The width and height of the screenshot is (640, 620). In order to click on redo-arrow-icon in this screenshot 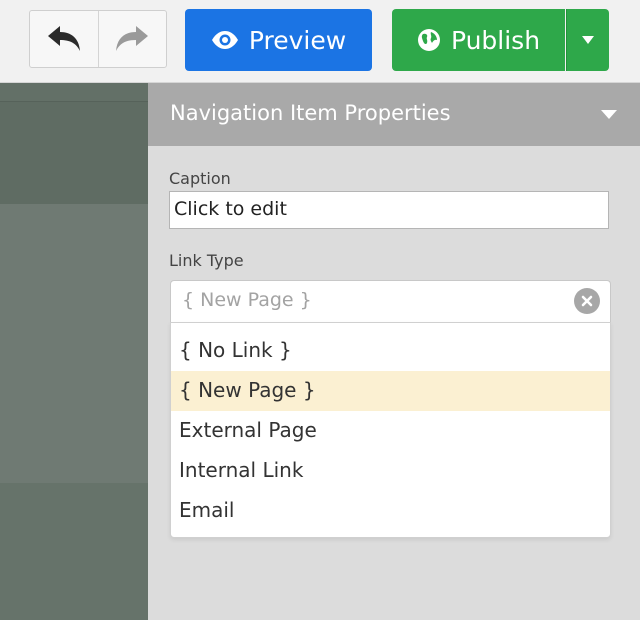, I will do `click(132, 38)`.